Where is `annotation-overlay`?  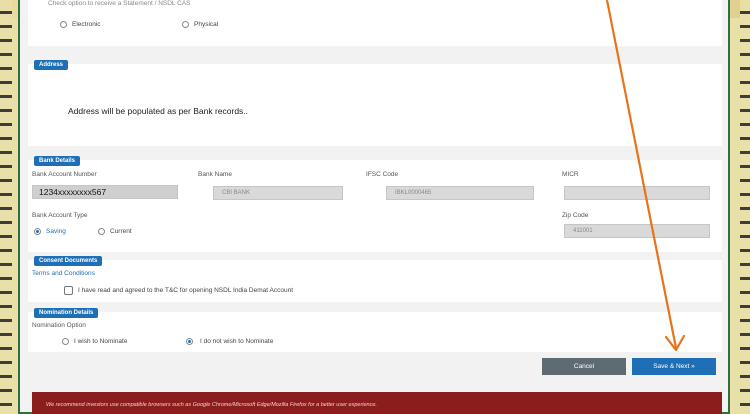
annotation-overlay is located at coordinates (645, 176).